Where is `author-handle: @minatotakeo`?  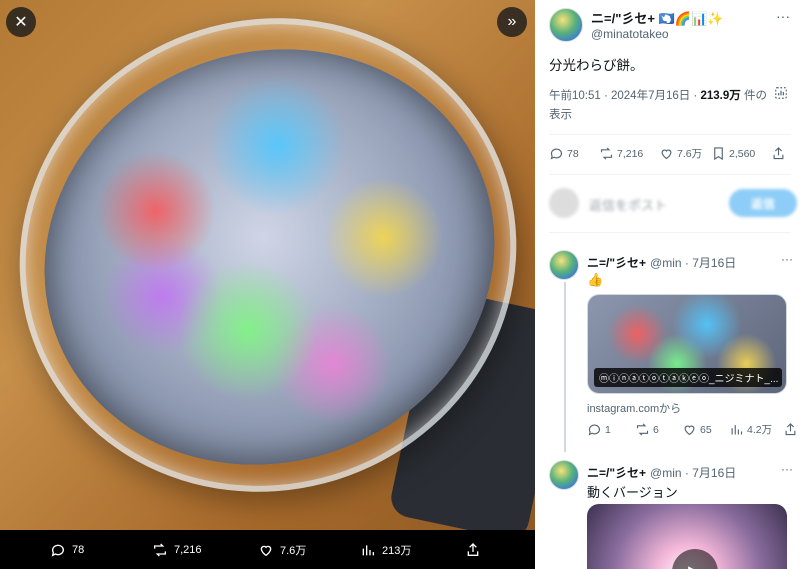
author-handle: @minatotakeo is located at coordinates (657, 34).